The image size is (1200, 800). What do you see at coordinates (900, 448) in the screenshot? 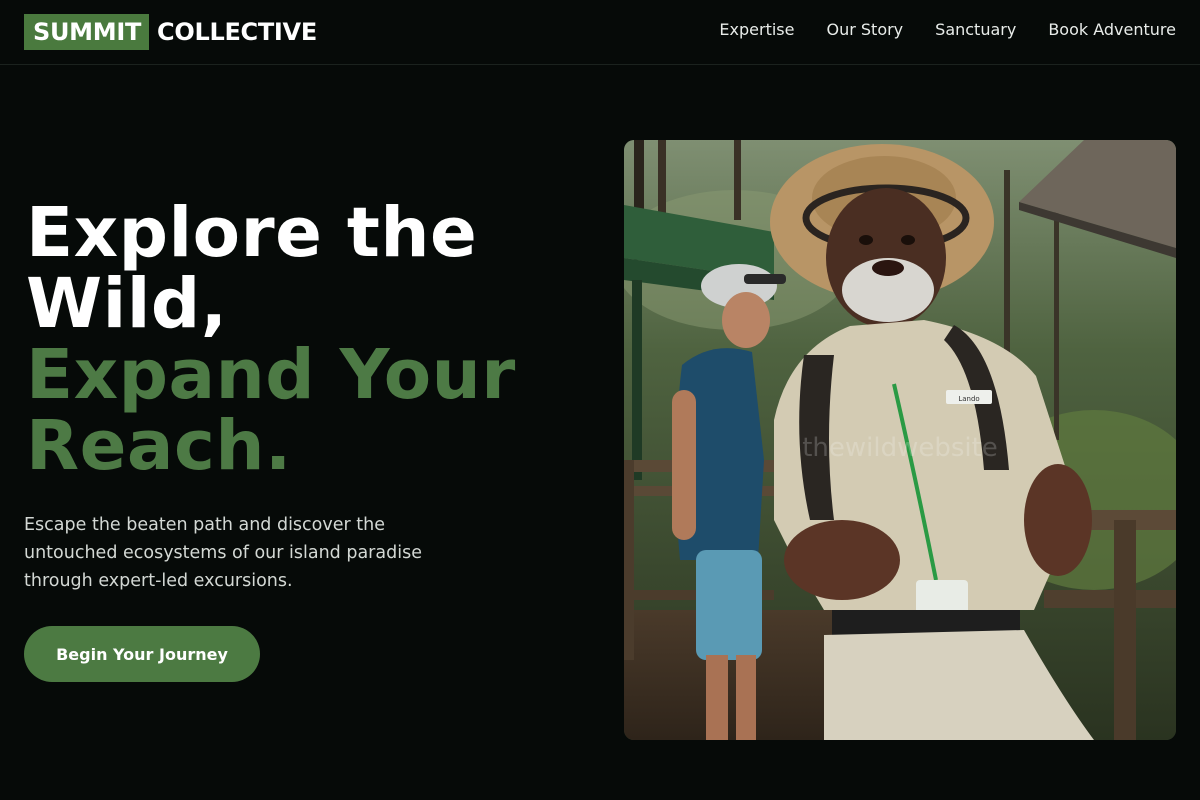
I see `photo-watermark: thewildwebsite` at bounding box center [900, 448].